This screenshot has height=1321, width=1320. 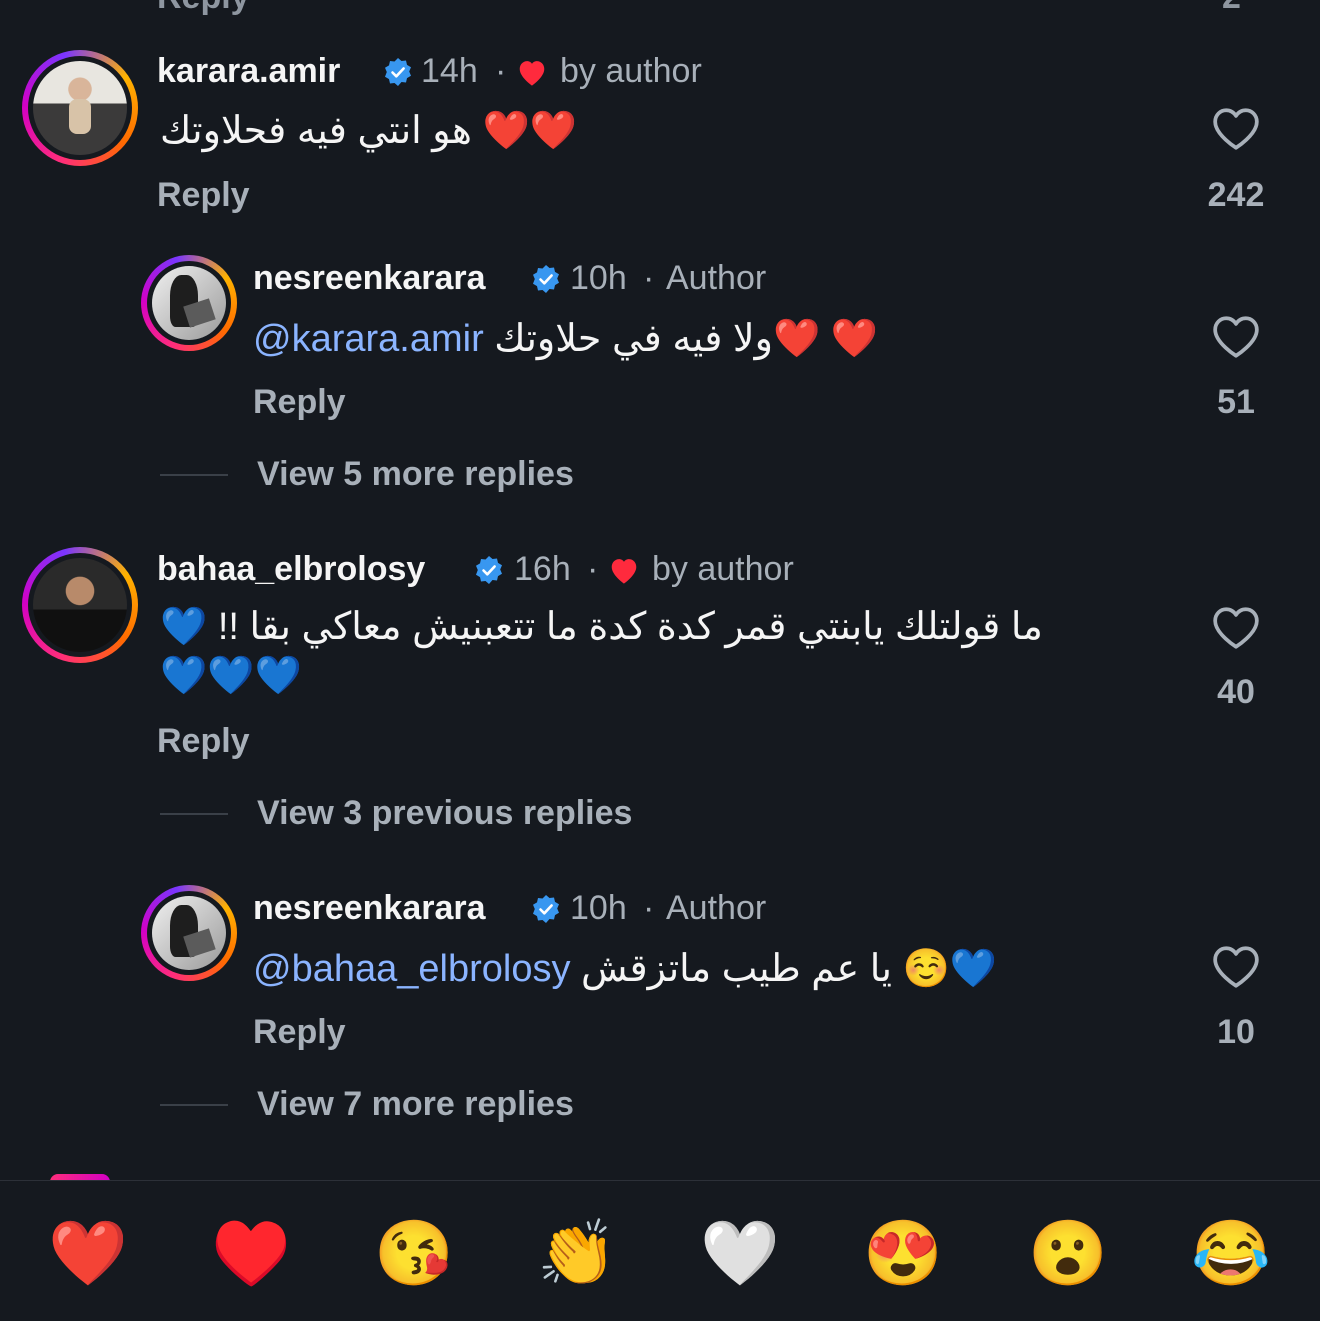 What do you see at coordinates (88, 1253) in the screenshot?
I see `reaction-red-heart: ❤️` at bounding box center [88, 1253].